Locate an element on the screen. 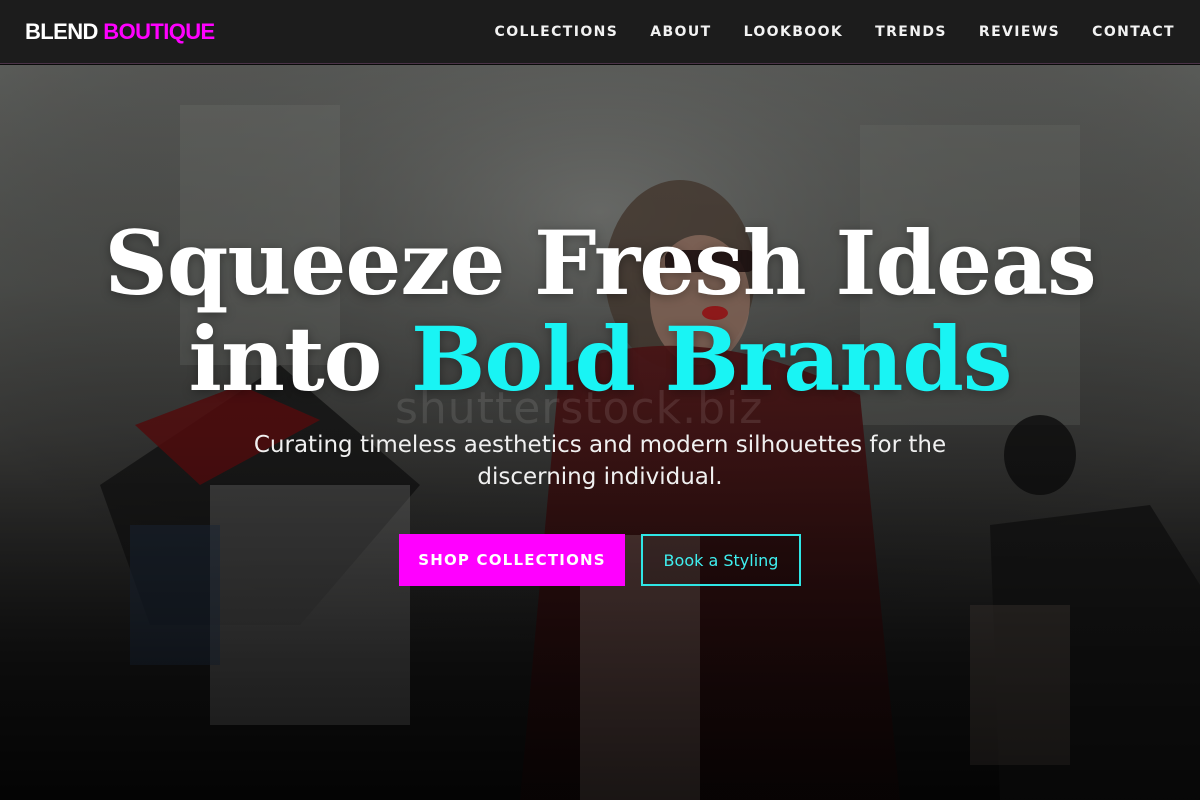  nav-link-about: ABOUT is located at coordinates (680, 32).